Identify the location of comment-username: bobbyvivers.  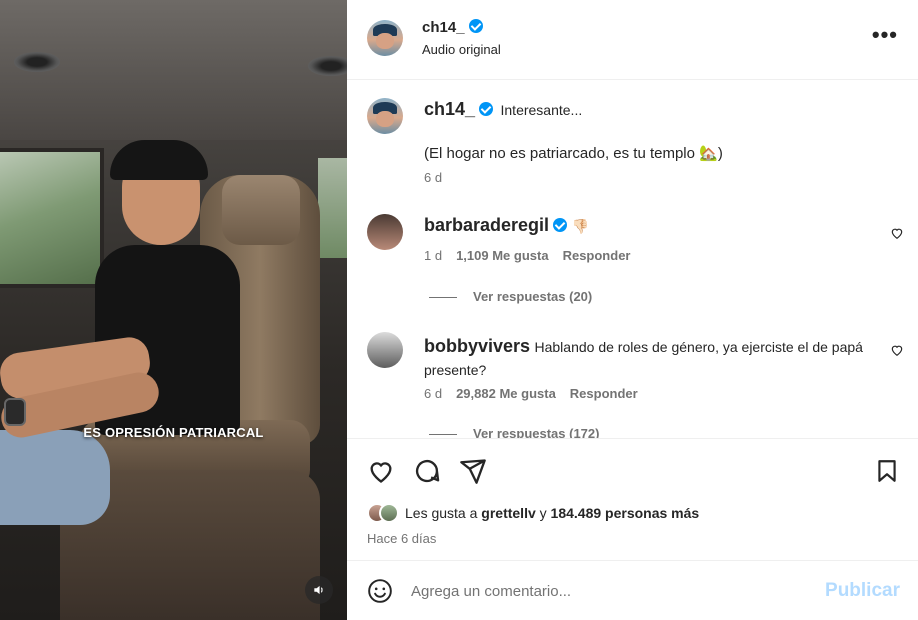
(477, 346).